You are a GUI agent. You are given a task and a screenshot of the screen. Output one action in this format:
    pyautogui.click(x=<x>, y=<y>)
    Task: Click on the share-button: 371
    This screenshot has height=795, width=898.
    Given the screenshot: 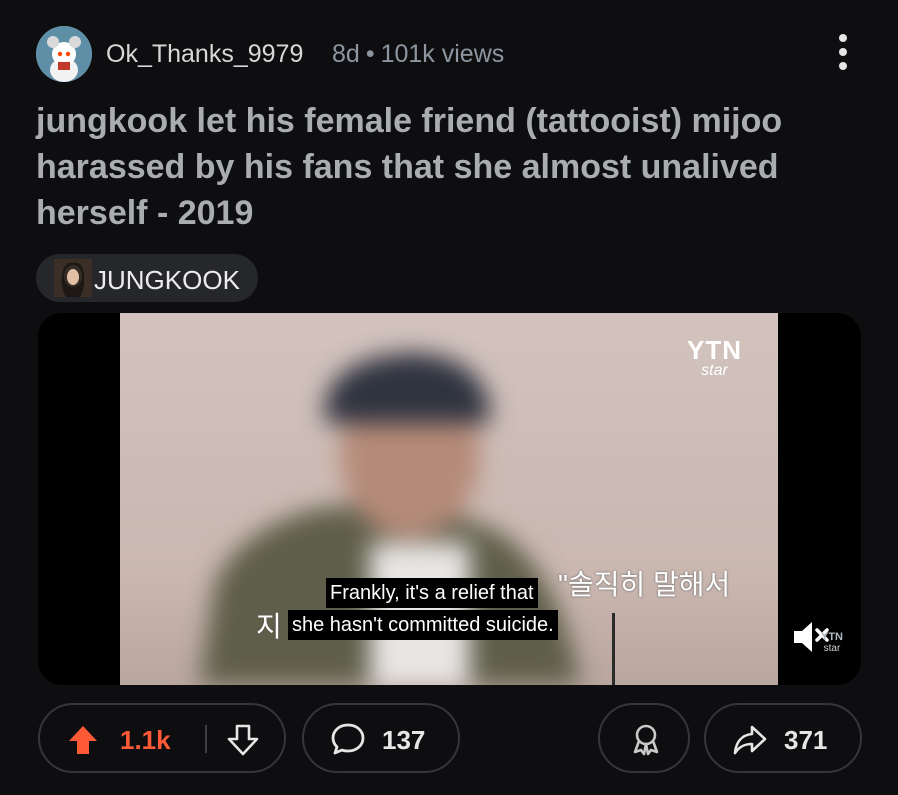 What is the action you would take?
    pyautogui.click(x=783, y=738)
    